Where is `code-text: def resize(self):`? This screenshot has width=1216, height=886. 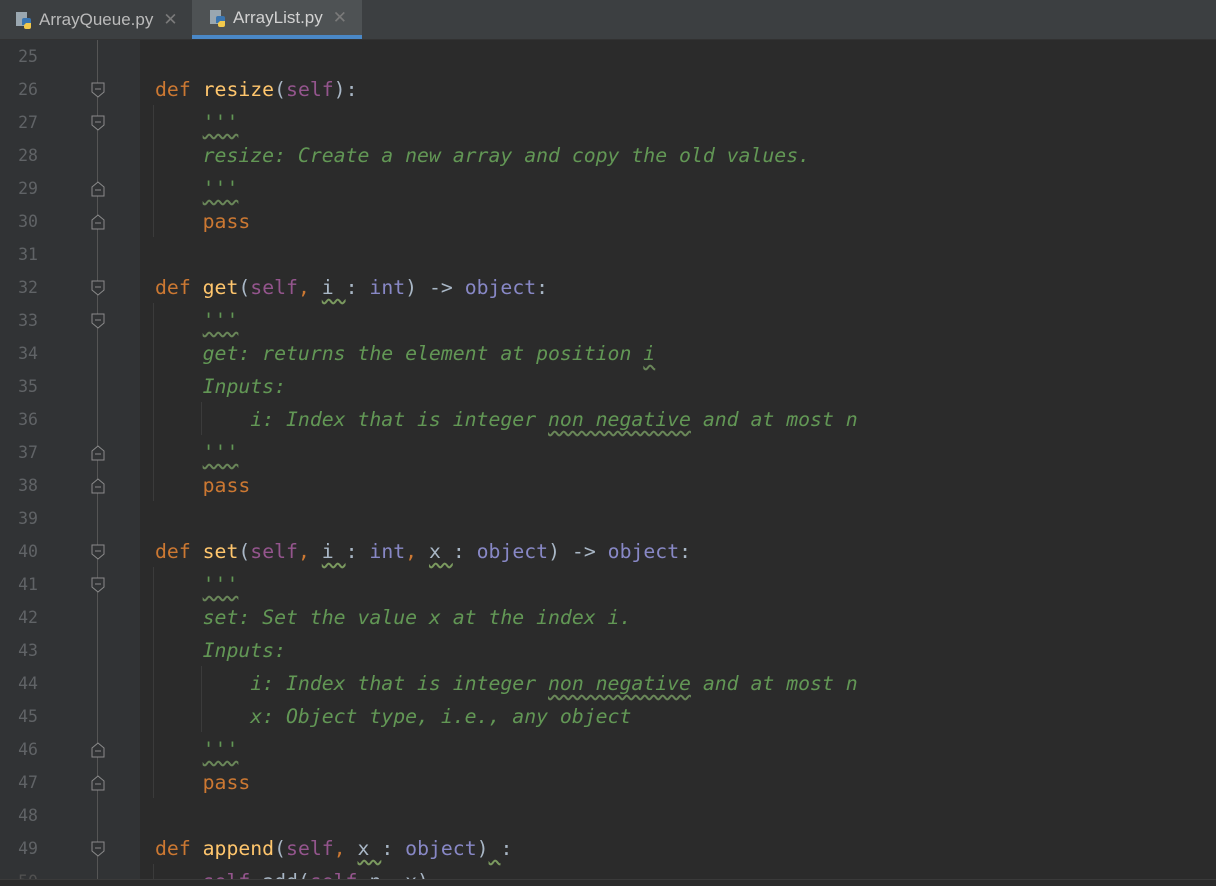
code-text: def resize(self): is located at coordinates (256, 89).